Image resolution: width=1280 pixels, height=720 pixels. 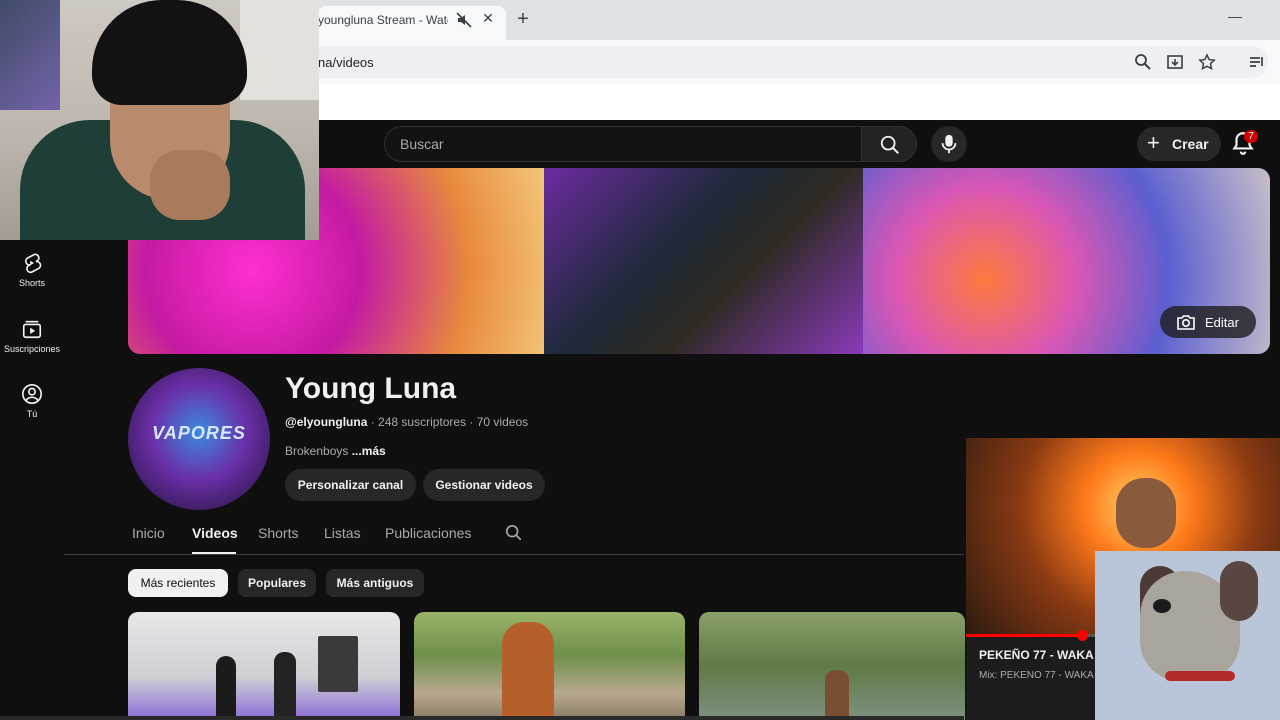 What do you see at coordinates (32, 394) in the screenshot?
I see `you-icon` at bounding box center [32, 394].